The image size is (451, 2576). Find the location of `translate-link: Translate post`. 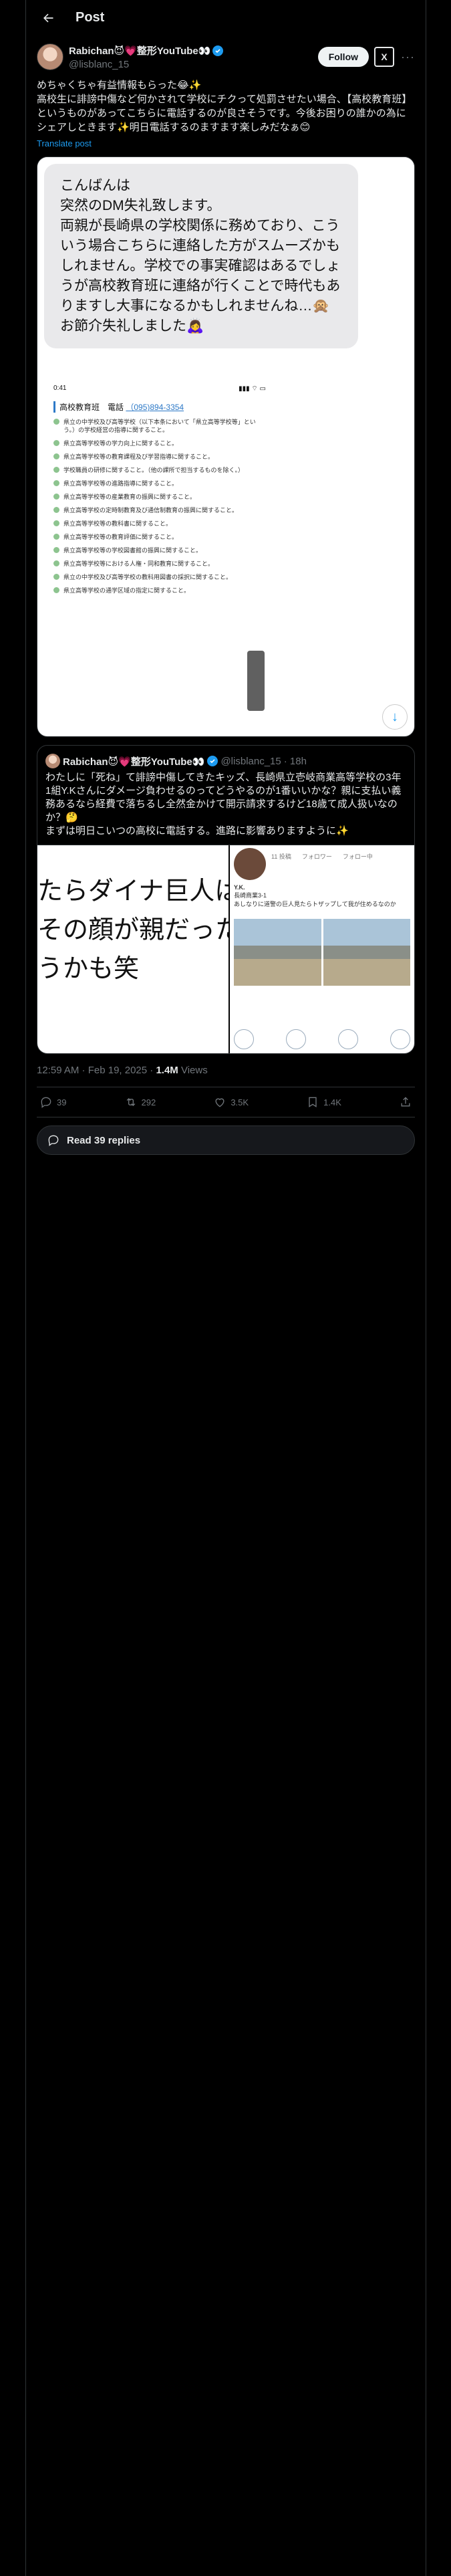

translate-link: Translate post is located at coordinates (226, 143).